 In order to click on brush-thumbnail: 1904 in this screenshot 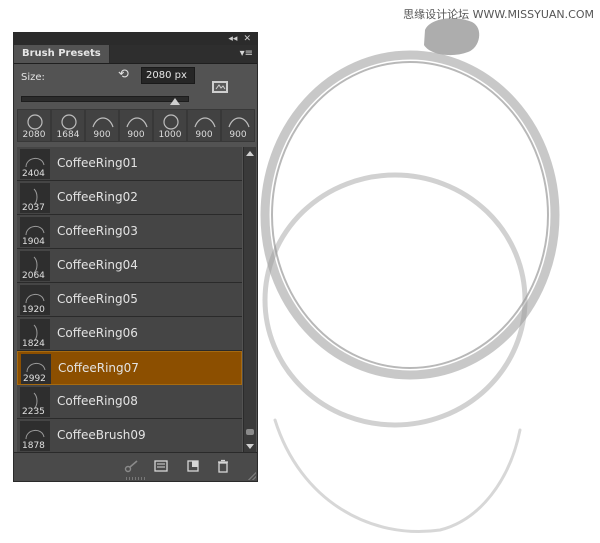, I will do `click(35, 232)`.